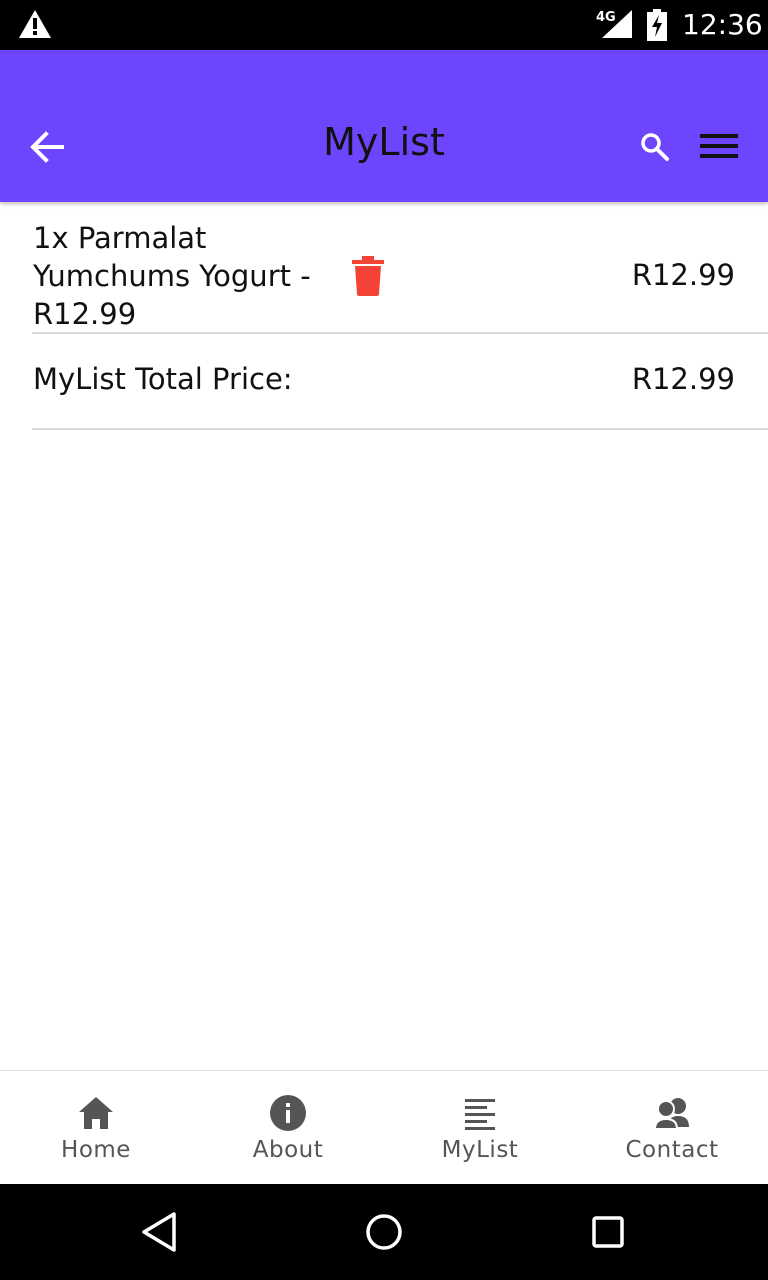 This screenshot has height=1280, width=768. I want to click on app-bar: MyList, so click(384, 126).